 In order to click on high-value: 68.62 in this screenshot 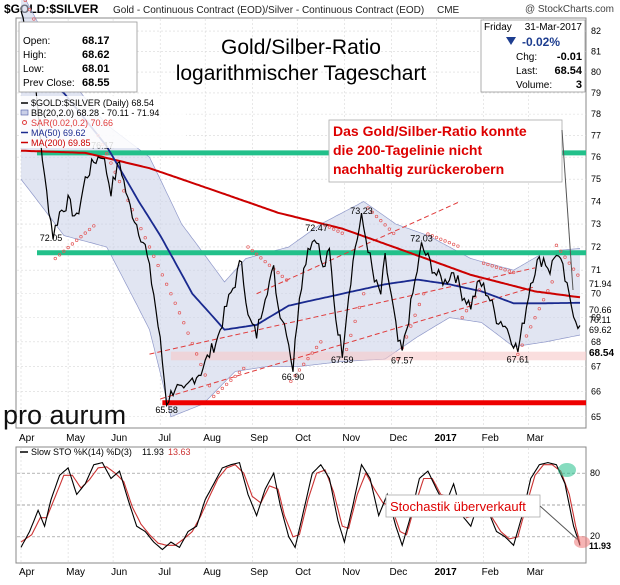, I will do `click(96, 55)`.